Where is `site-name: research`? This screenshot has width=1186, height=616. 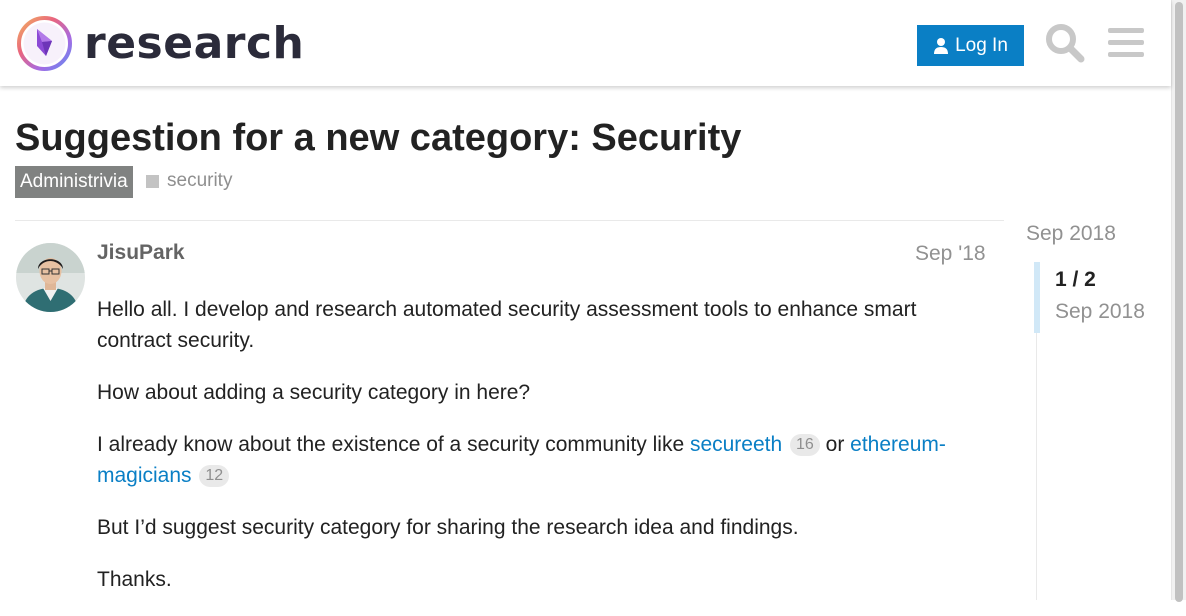 site-name: research is located at coordinates (194, 43).